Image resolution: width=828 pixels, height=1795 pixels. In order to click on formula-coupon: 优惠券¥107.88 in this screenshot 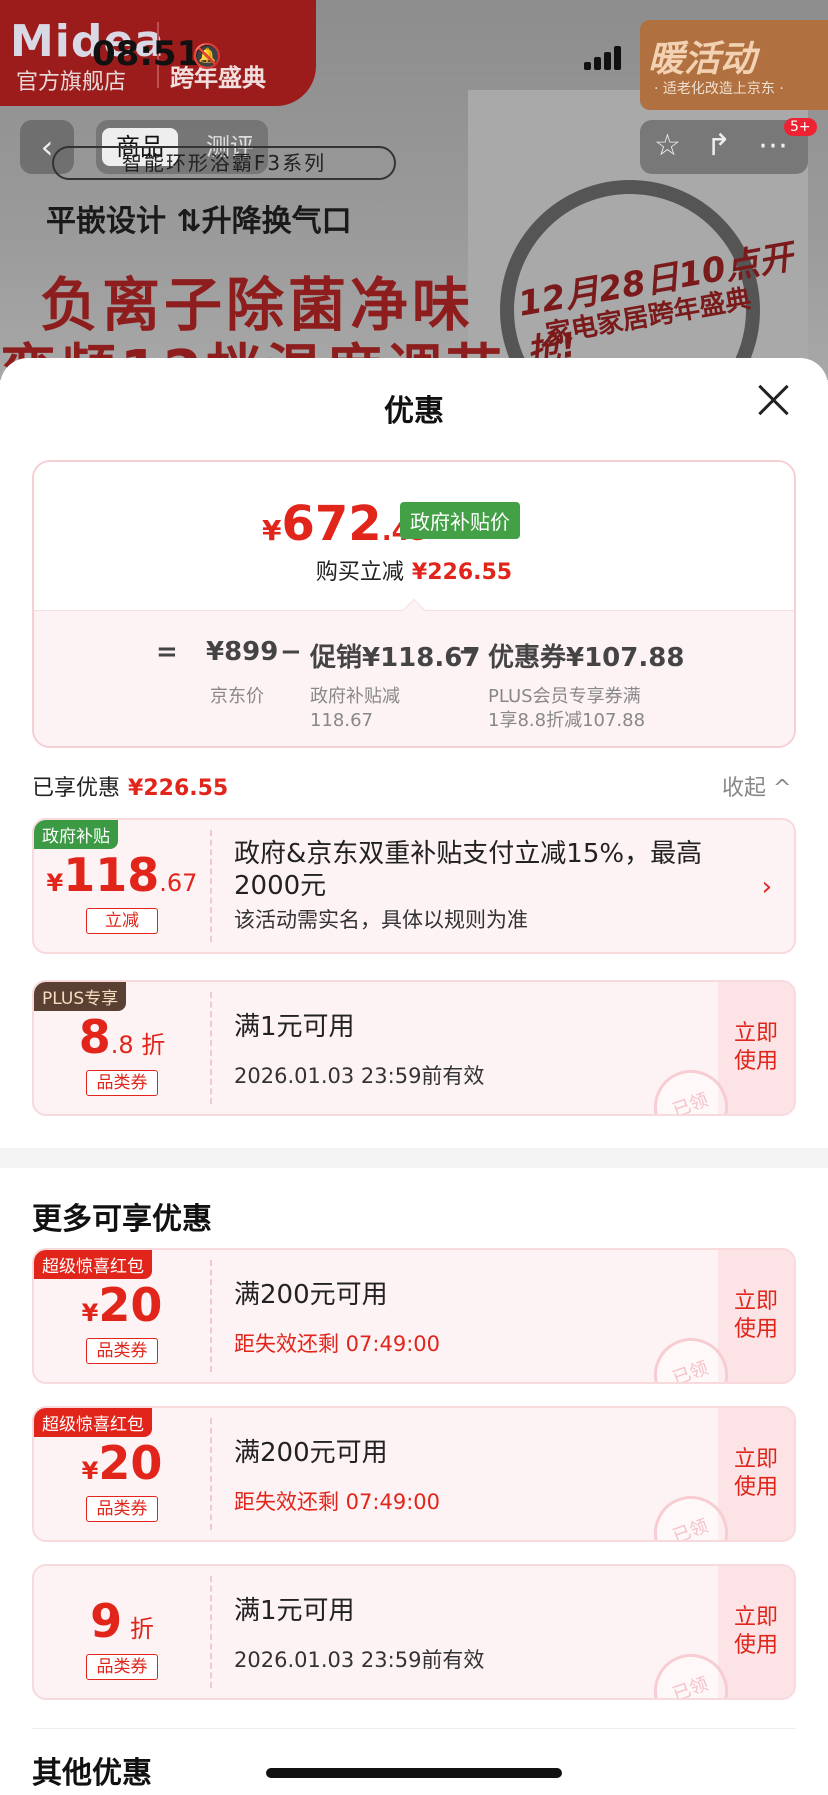, I will do `click(586, 658)`.